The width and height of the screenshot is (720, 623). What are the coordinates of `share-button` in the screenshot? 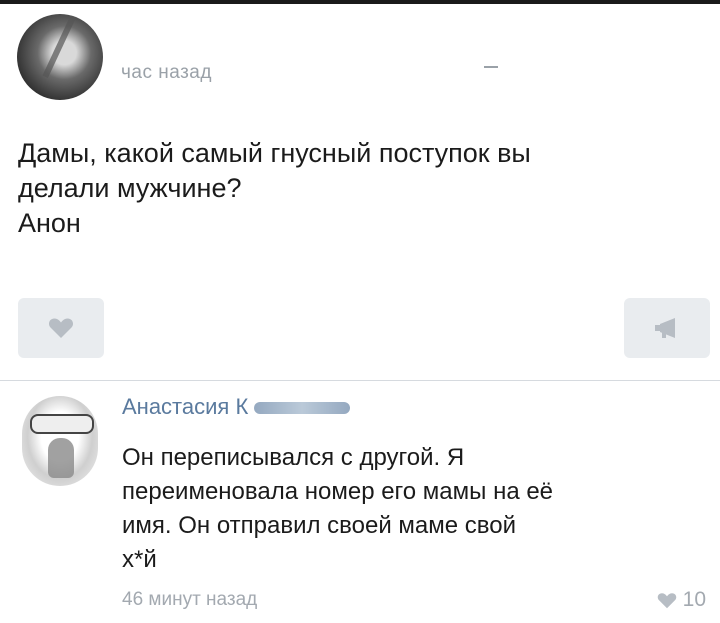 It's located at (667, 328).